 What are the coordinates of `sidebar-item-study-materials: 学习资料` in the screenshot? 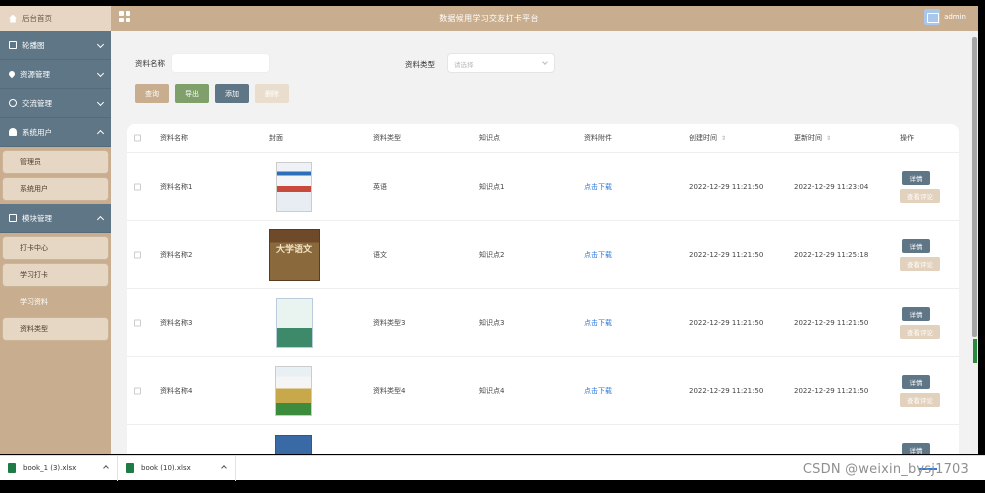 It's located at (55, 302).